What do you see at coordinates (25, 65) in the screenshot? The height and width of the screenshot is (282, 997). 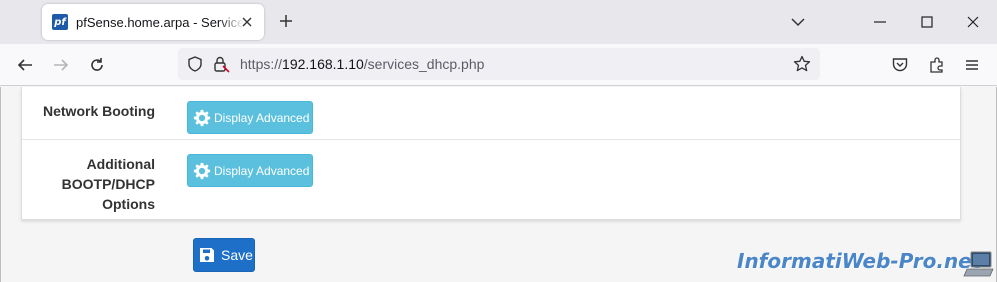 I see `back-arrow-icon` at bounding box center [25, 65].